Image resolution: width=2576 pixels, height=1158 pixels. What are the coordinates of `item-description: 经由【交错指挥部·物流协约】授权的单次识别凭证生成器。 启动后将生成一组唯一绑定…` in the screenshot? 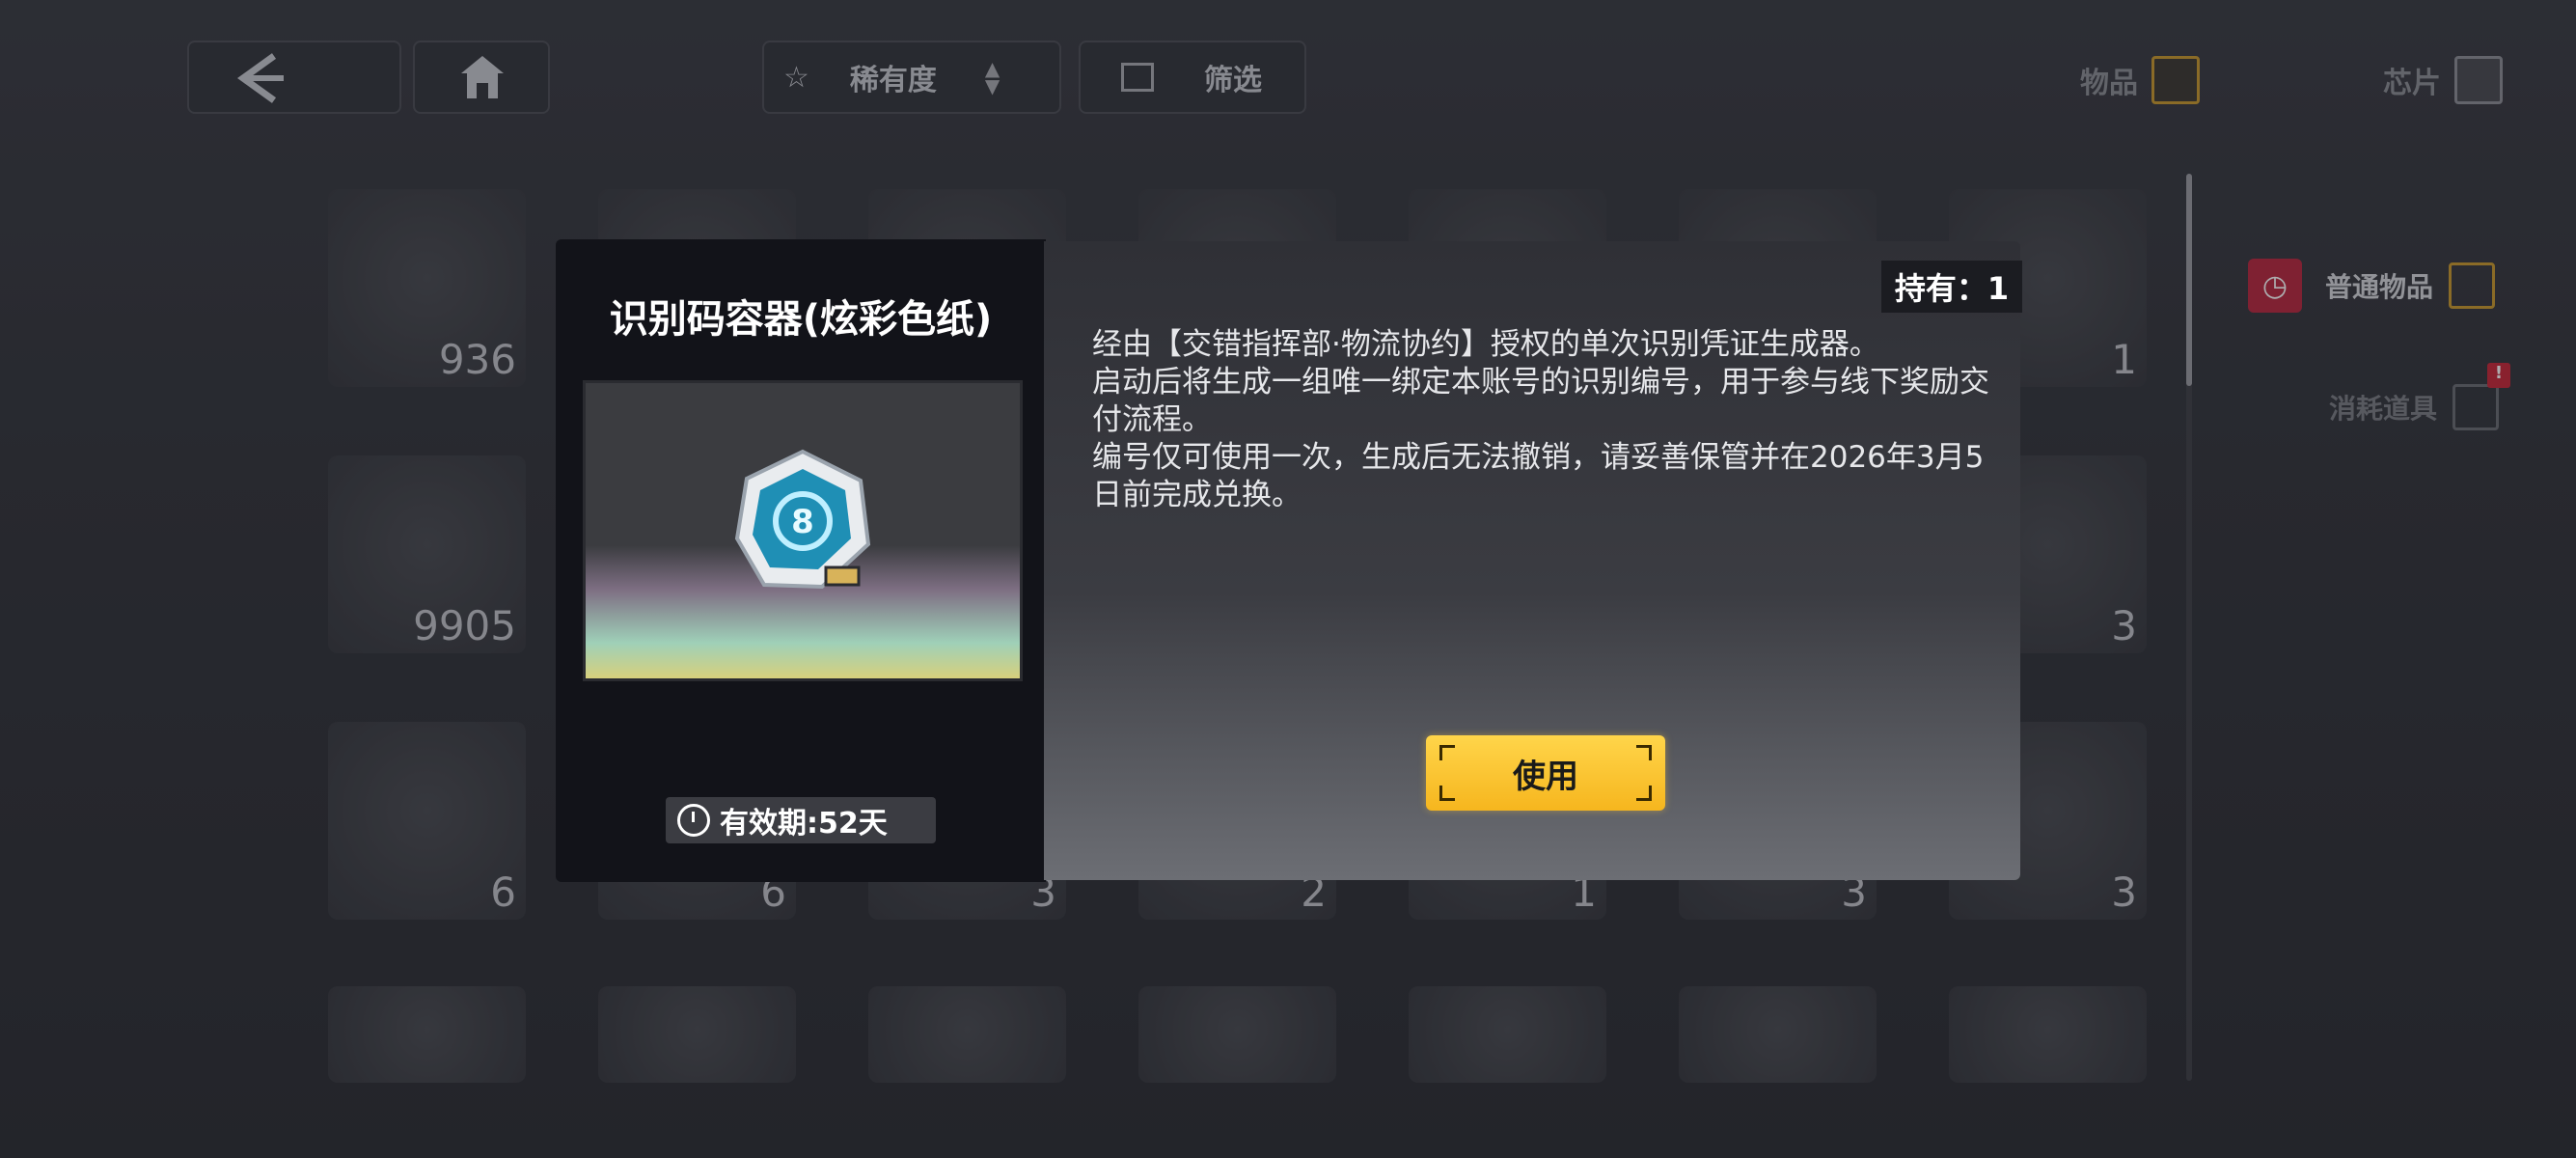 It's located at (1540, 420).